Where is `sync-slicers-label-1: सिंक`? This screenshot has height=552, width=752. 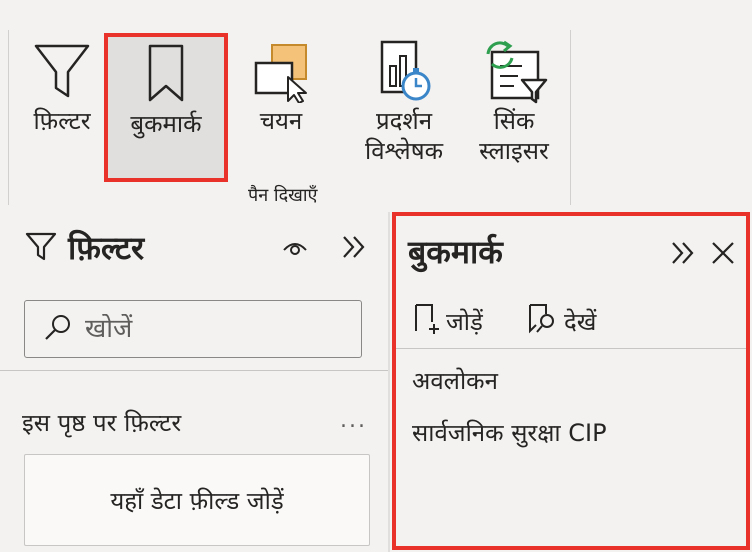
sync-slicers-label-1: सिंक is located at coordinates (514, 121).